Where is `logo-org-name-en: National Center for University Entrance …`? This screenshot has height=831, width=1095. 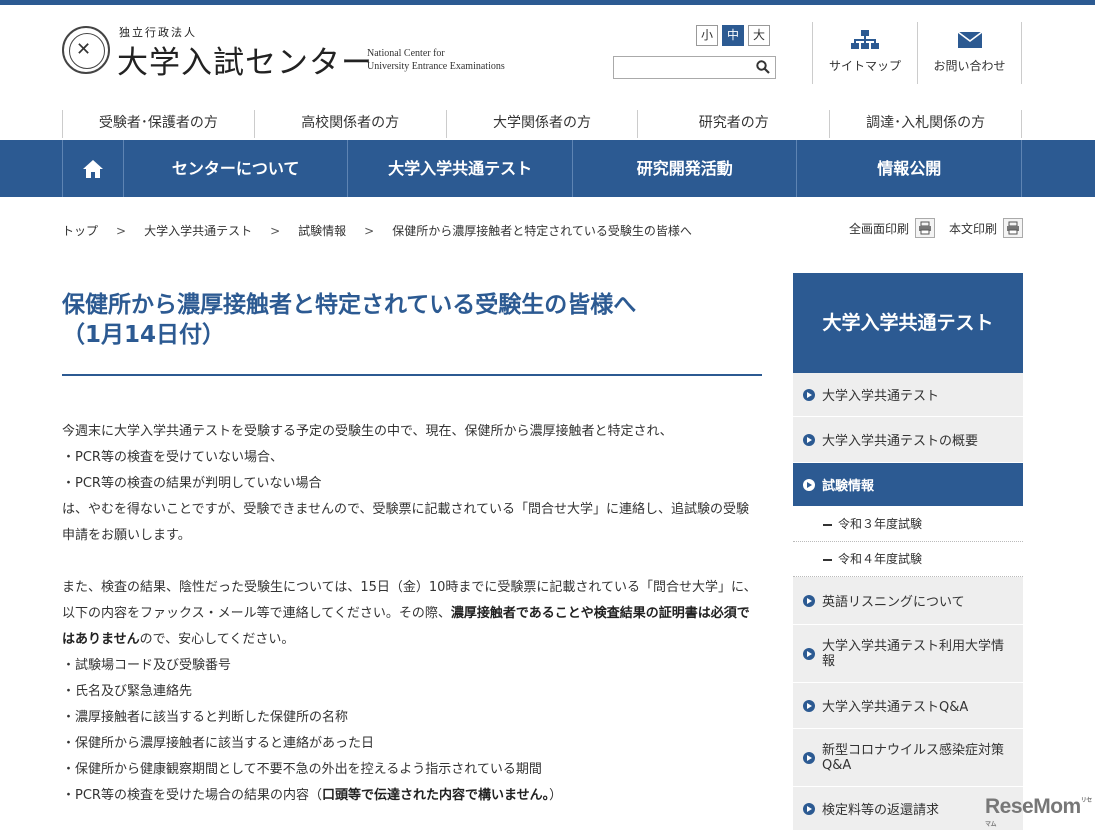 logo-org-name-en: National Center for University Entrance … is located at coordinates (436, 60).